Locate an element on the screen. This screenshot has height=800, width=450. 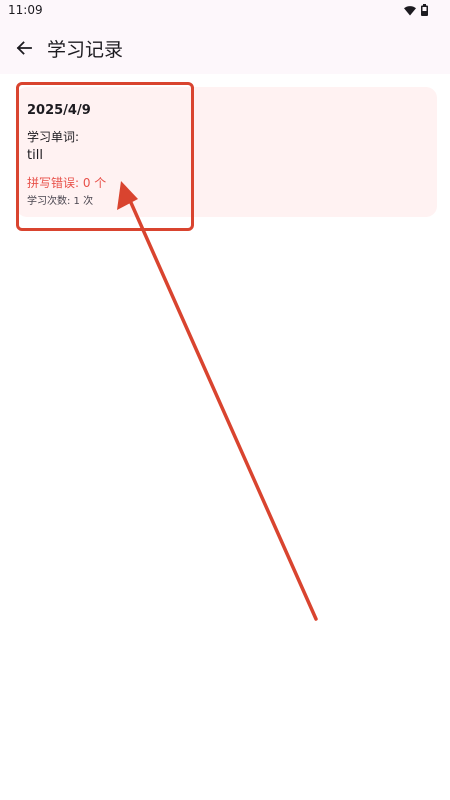
status-time: 11:09 is located at coordinates (25, 10).